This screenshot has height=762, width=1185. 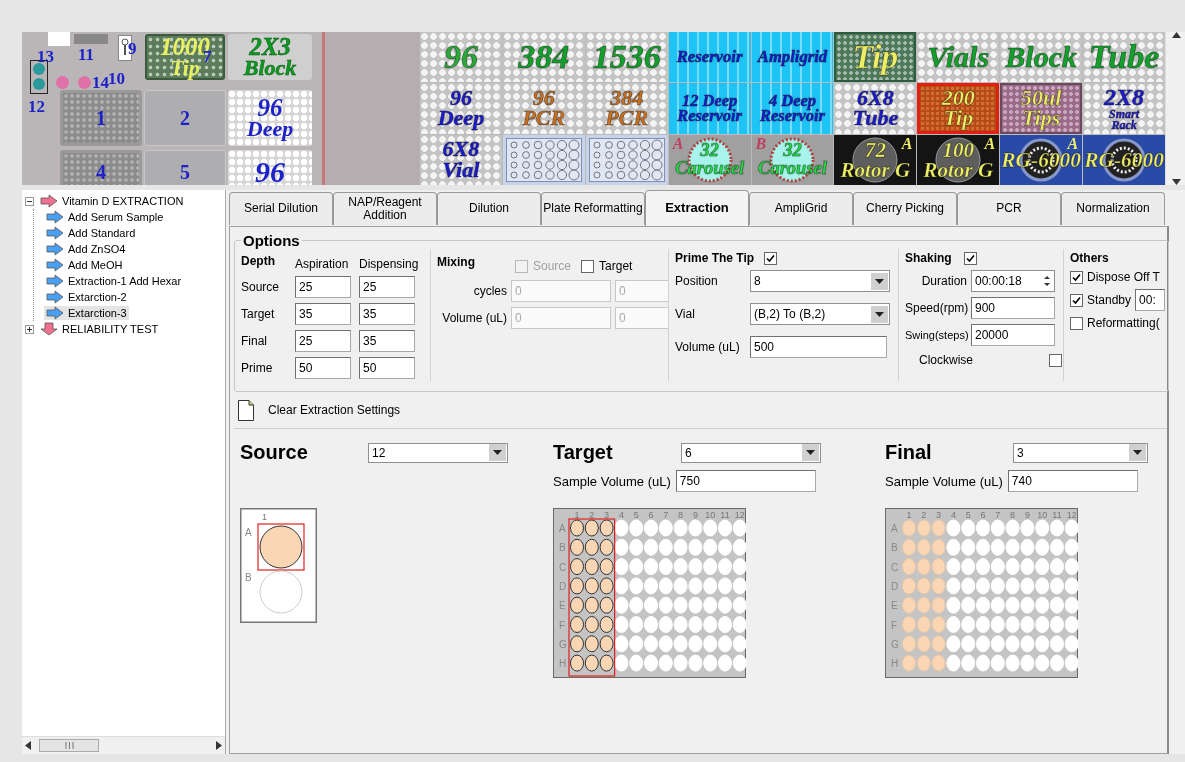 I want to click on tree-item: Extraction-1 Add Hexar, so click(x=114, y=281).